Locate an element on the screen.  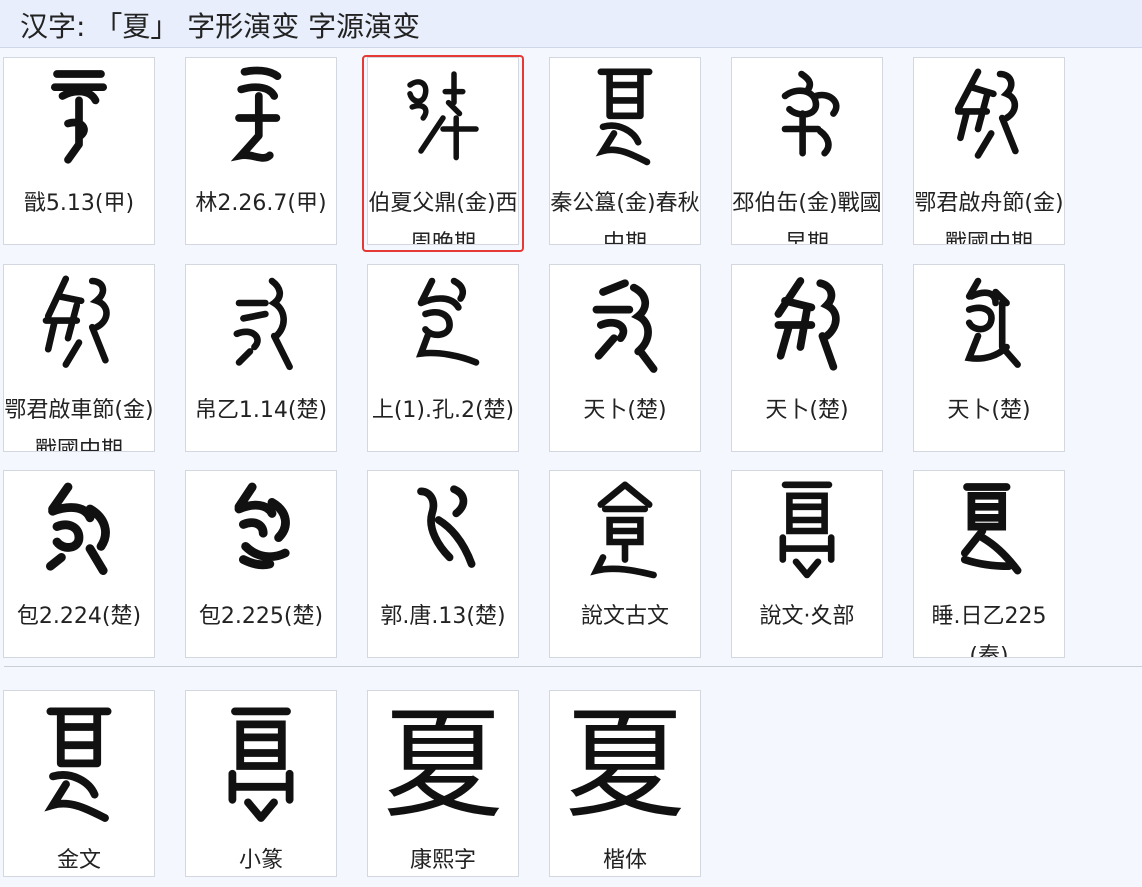
script-tile-kangxi: 夏 康熙字 is located at coordinates (443, 783).